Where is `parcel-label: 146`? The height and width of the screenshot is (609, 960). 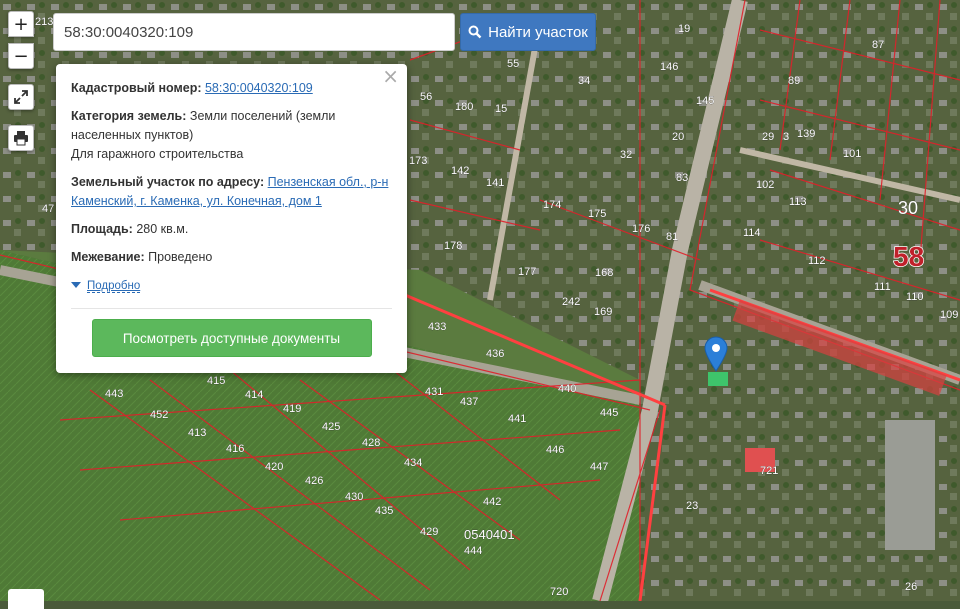 parcel-label: 146 is located at coordinates (669, 67).